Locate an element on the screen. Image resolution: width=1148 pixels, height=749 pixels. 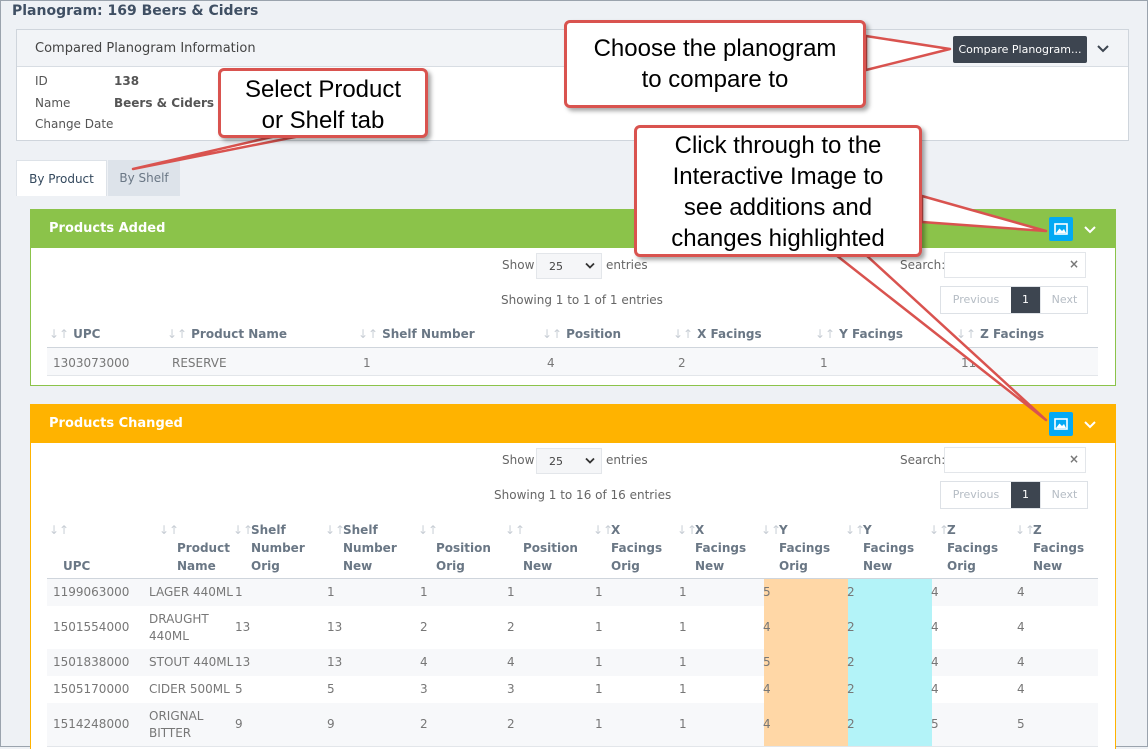
callout-choose-planogram: Choose the planogram to compare to is located at coordinates (715, 64).